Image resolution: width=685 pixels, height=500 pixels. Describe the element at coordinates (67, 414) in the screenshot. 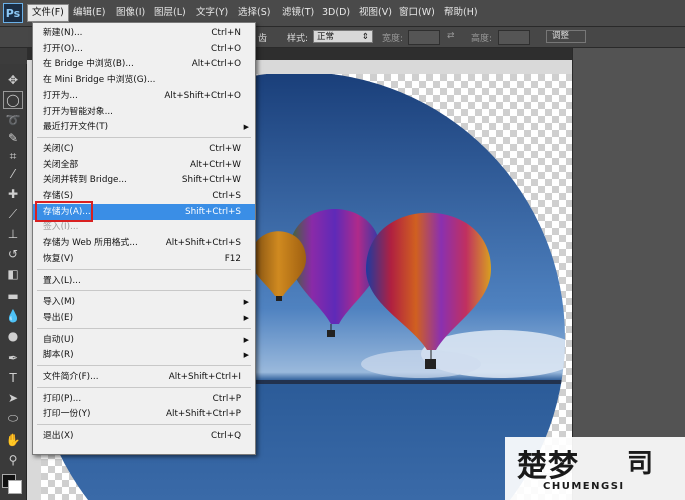

I see `menu-item-label: 打印一份(Y)` at that location.